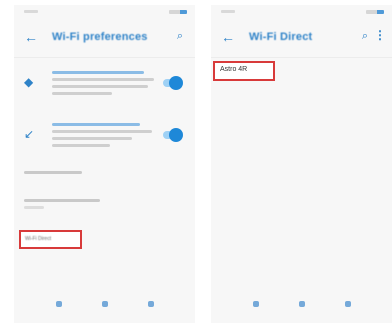 This screenshot has width=392, height=333. Describe the element at coordinates (94, 174) in the screenshot. I see `pref-item-install-certificates` at that location.